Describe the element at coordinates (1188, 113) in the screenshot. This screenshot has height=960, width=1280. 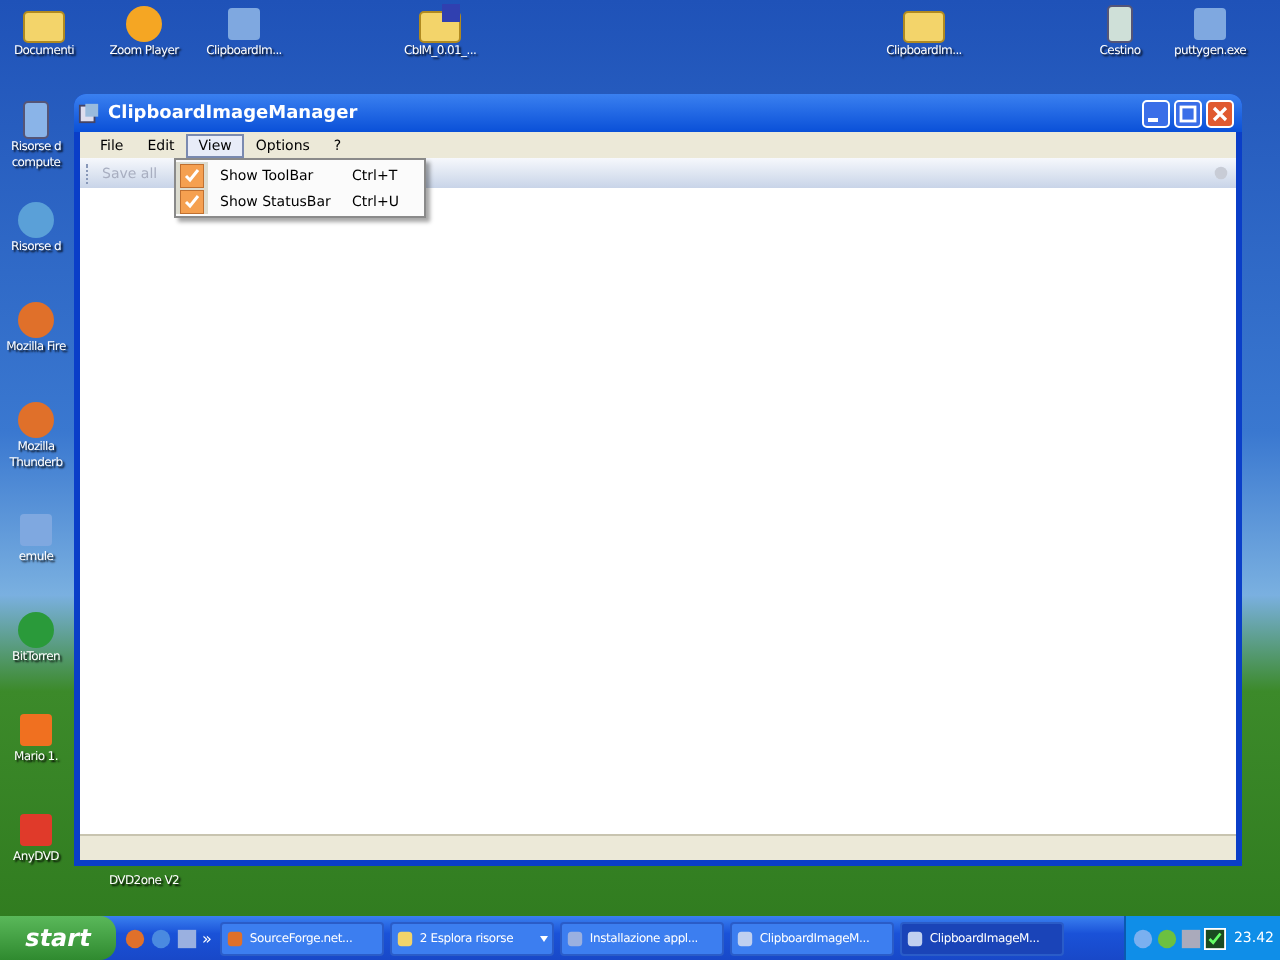
I see `maximize-button` at that location.